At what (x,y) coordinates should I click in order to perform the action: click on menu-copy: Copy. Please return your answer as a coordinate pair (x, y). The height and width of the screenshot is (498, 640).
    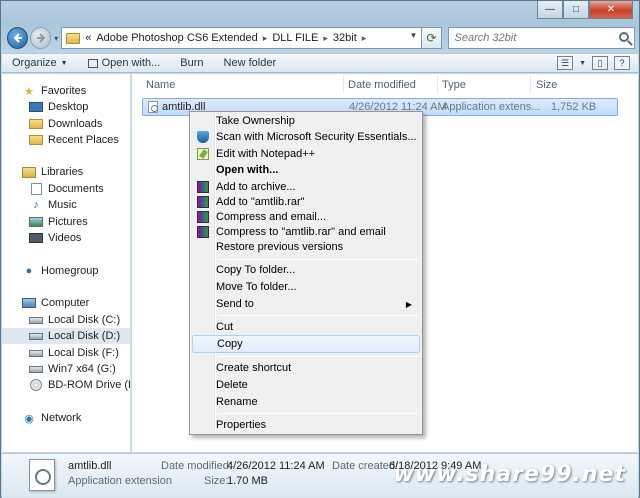
    Looking at the image, I should click on (306, 344).